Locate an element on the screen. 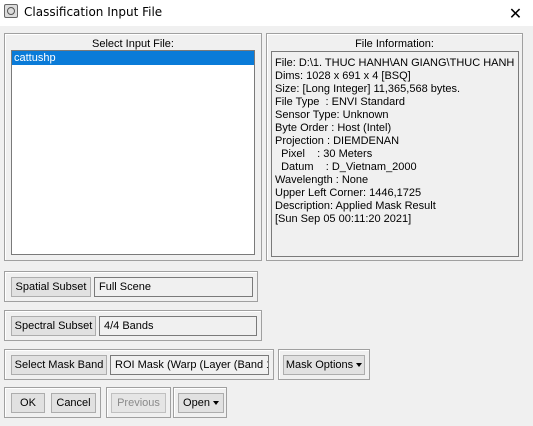 The image size is (533, 426). info-line: Pixel : 30 Meters is located at coordinates (324, 154).